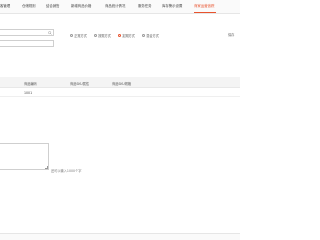 The width and height of the screenshot is (320, 240). What do you see at coordinates (46, 167) in the screenshot?
I see `resize-handle-icon` at bounding box center [46, 167].